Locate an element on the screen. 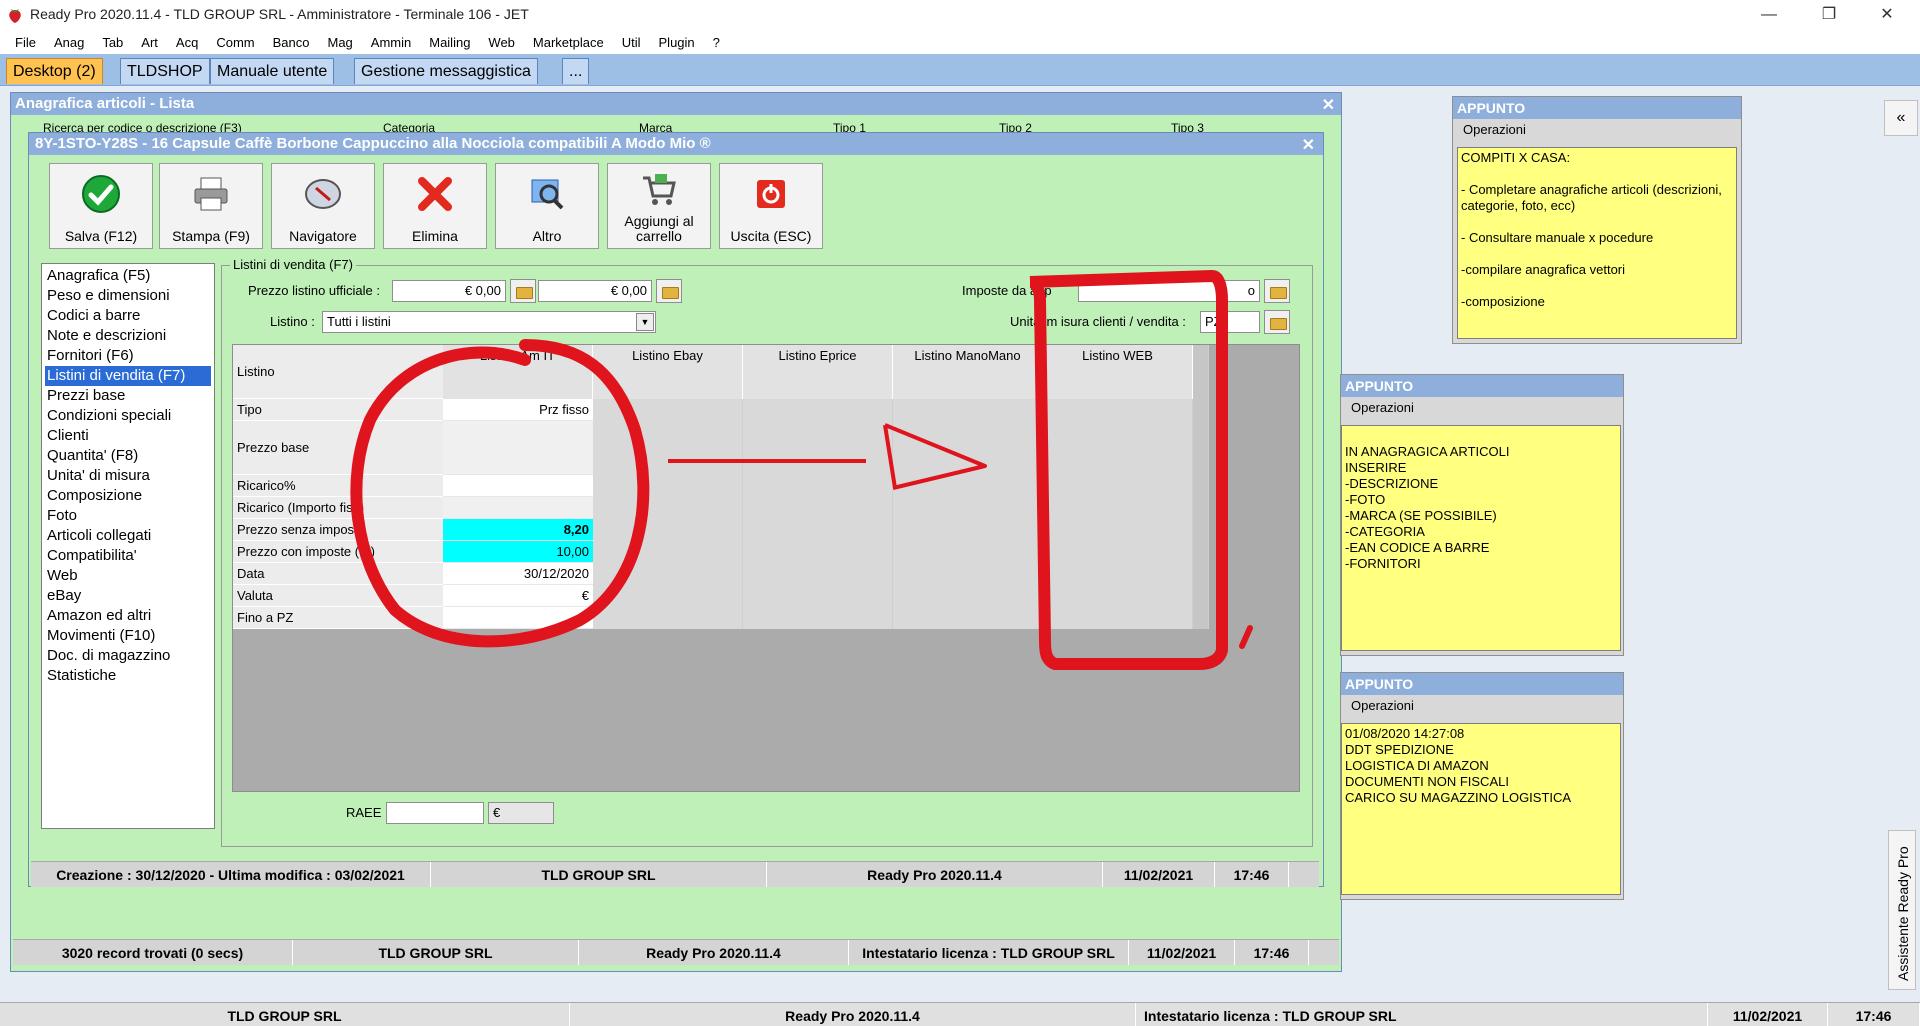 Image resolution: width=1920 pixels, height=1026 pixels. nav-amazon: Amazon ed altri is located at coordinates (128, 616).